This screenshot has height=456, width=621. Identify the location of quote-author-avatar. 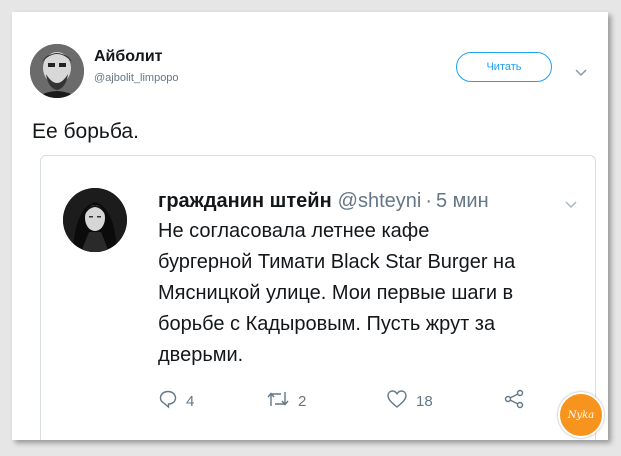
(95, 220).